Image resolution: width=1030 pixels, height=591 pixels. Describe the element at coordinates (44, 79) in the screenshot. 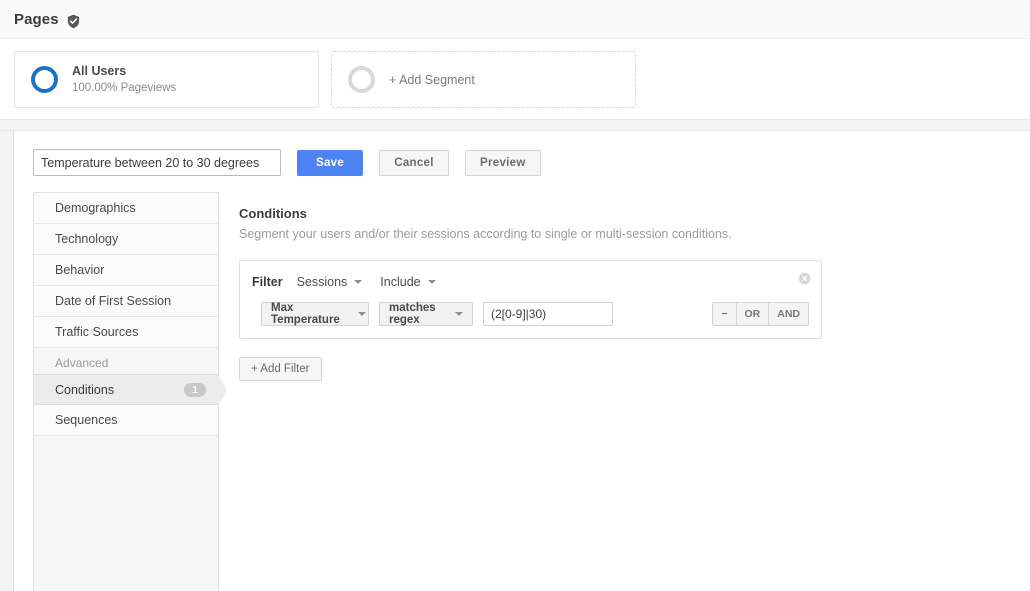

I see `segment-ring-icon` at that location.